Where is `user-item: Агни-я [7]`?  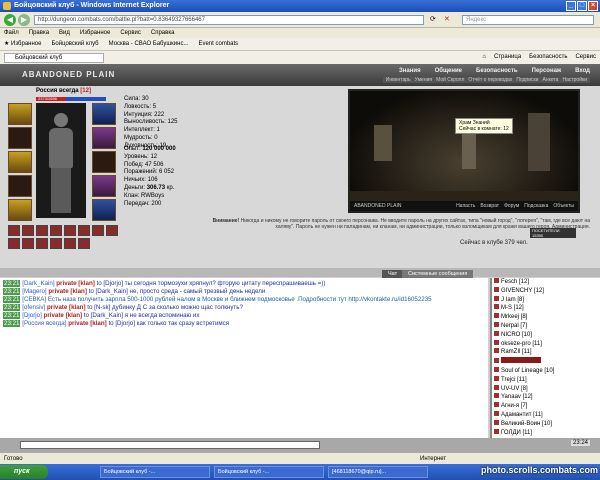
user-item: Агни-я [7] is located at coordinates (547, 406).